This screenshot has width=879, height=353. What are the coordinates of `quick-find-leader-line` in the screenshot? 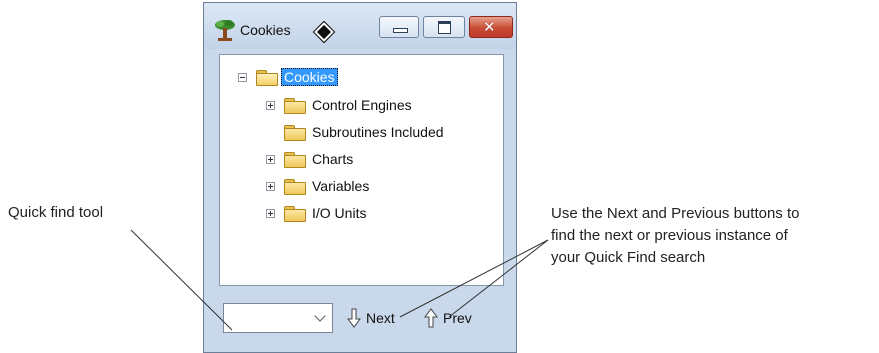 It's located at (181, 280).